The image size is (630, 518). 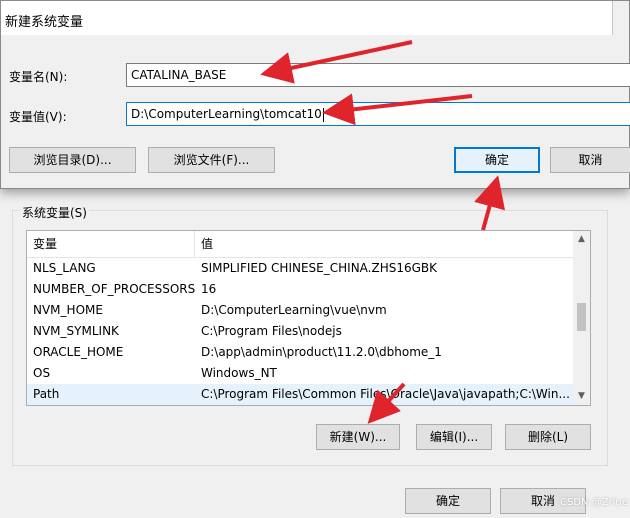 I want to click on scroll-down-arrow-icon: ▼, so click(x=581, y=396).